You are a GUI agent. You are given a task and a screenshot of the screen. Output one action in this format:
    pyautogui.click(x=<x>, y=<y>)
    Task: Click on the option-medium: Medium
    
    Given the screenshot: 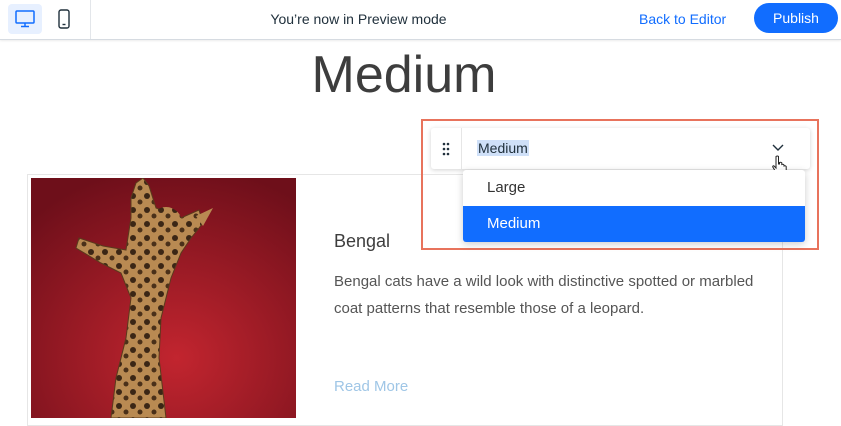 What is the action you would take?
    pyautogui.click(x=634, y=224)
    